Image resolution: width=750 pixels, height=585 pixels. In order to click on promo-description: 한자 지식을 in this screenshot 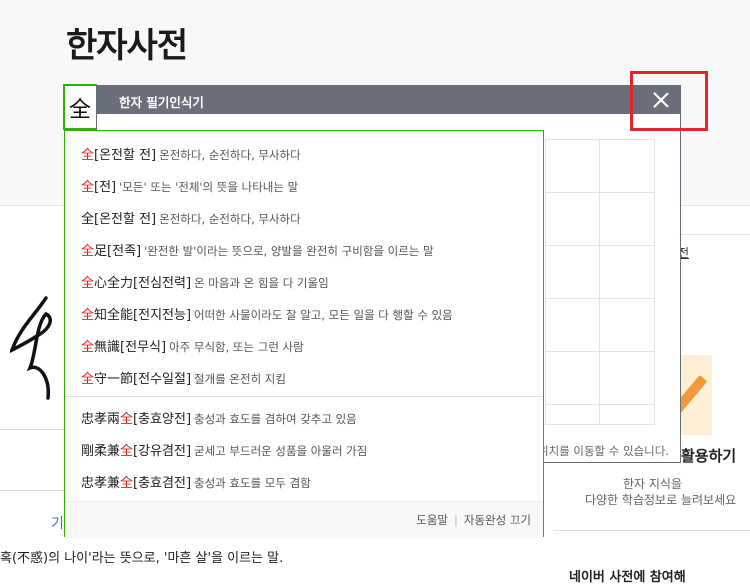, I will do `click(653, 484)`.